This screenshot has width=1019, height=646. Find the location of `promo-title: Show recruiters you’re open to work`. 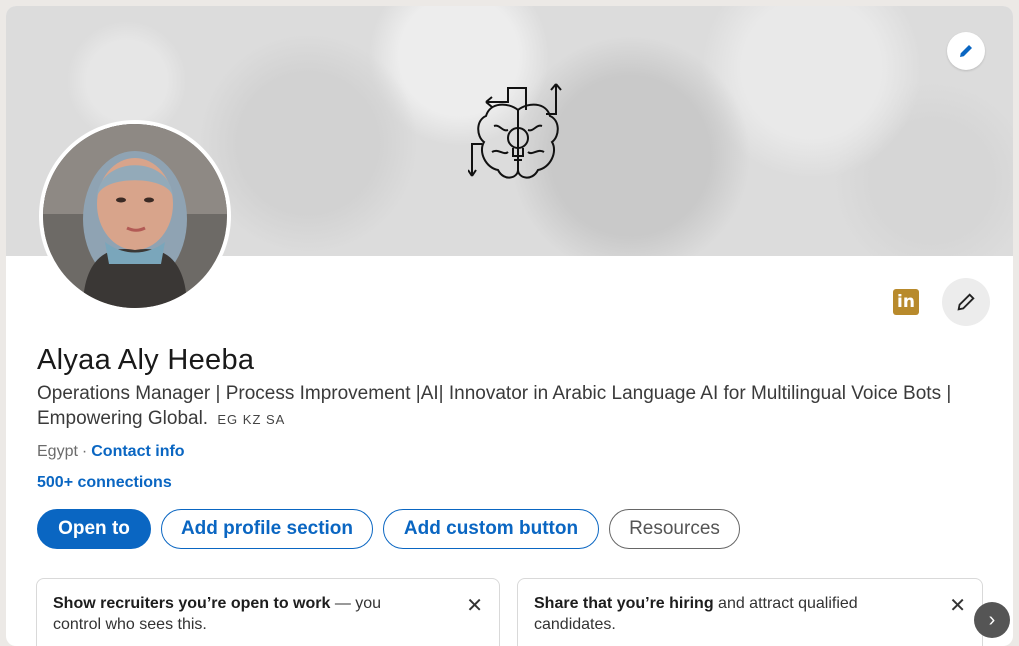

promo-title: Show recruiters you’re open to work is located at coordinates (192, 603).